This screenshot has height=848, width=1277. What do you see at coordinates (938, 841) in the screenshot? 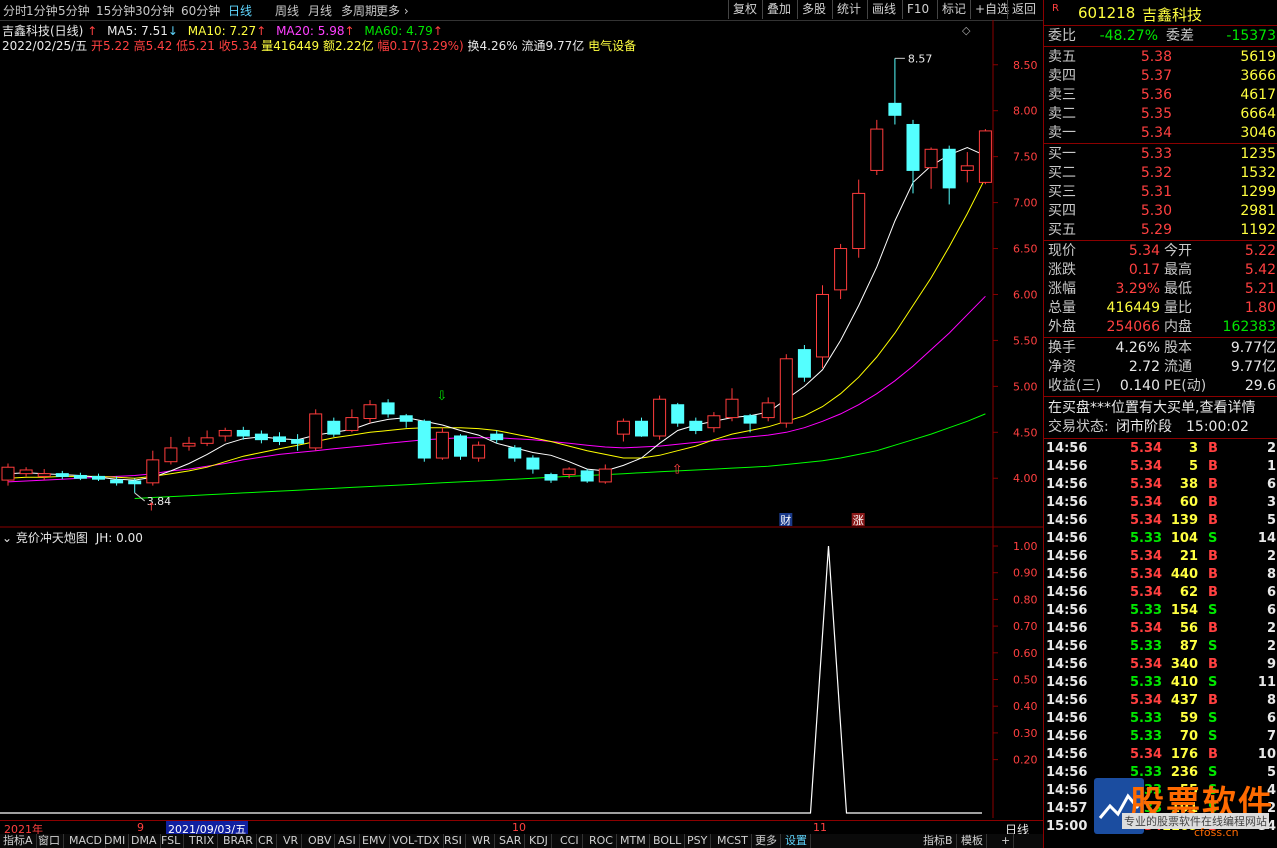
I see `indicator-right-tab-0: 指标B` at bounding box center [938, 841].